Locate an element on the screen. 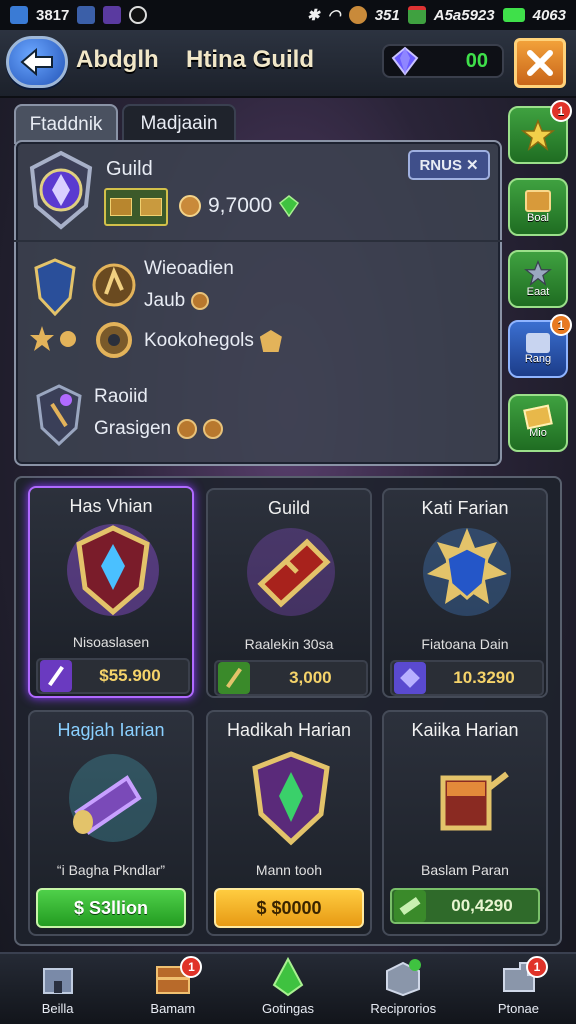 This screenshot has height=1024, width=576. status-right-a: 351 is located at coordinates (387, 15).